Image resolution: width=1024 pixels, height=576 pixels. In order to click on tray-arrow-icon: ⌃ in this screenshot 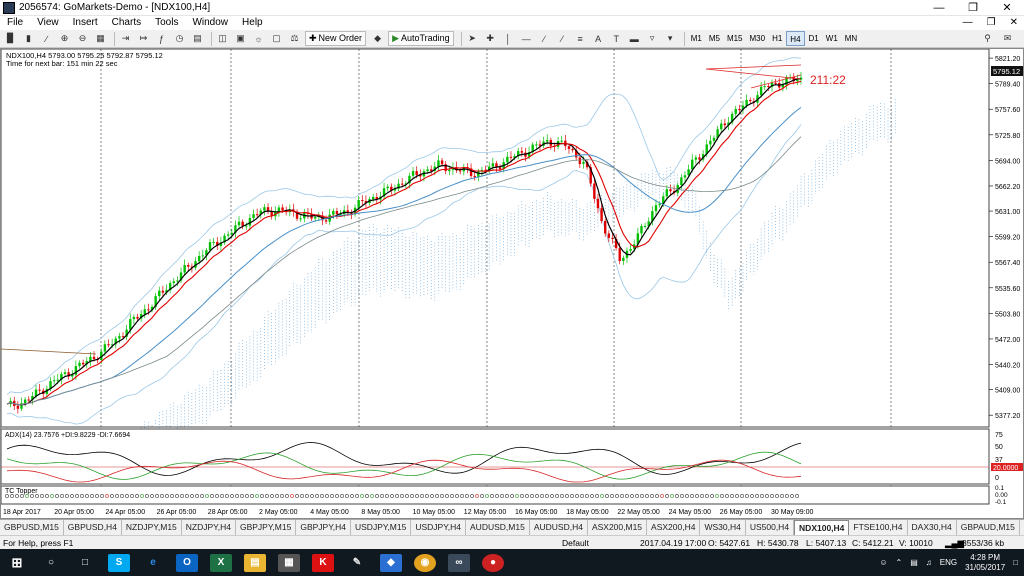, I will do `click(899, 562)`.